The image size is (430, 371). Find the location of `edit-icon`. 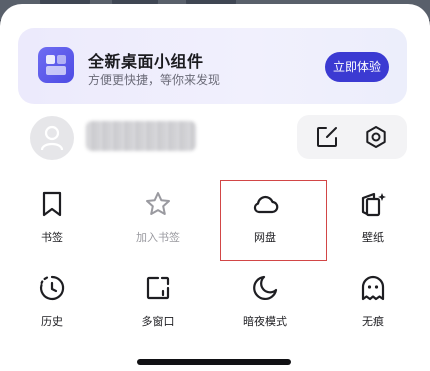

edit-icon is located at coordinates (327, 137).